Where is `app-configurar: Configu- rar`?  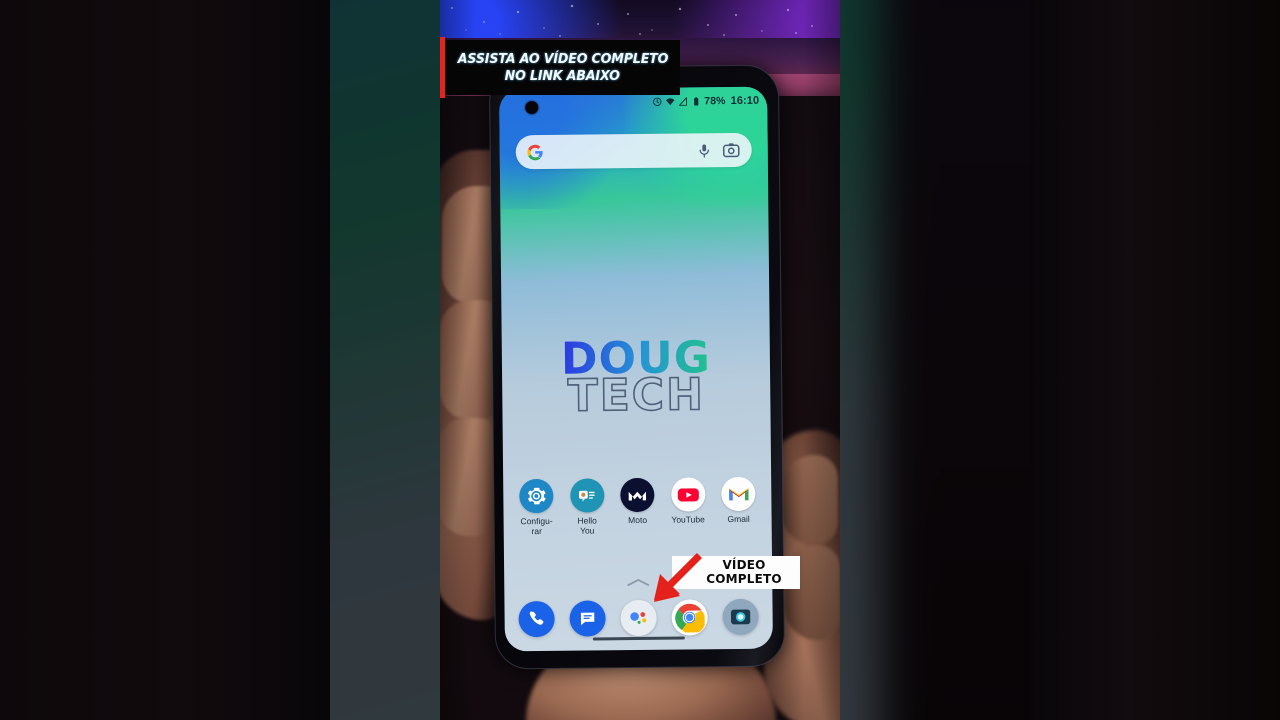
app-configurar: Configu- rar is located at coordinates (536, 507).